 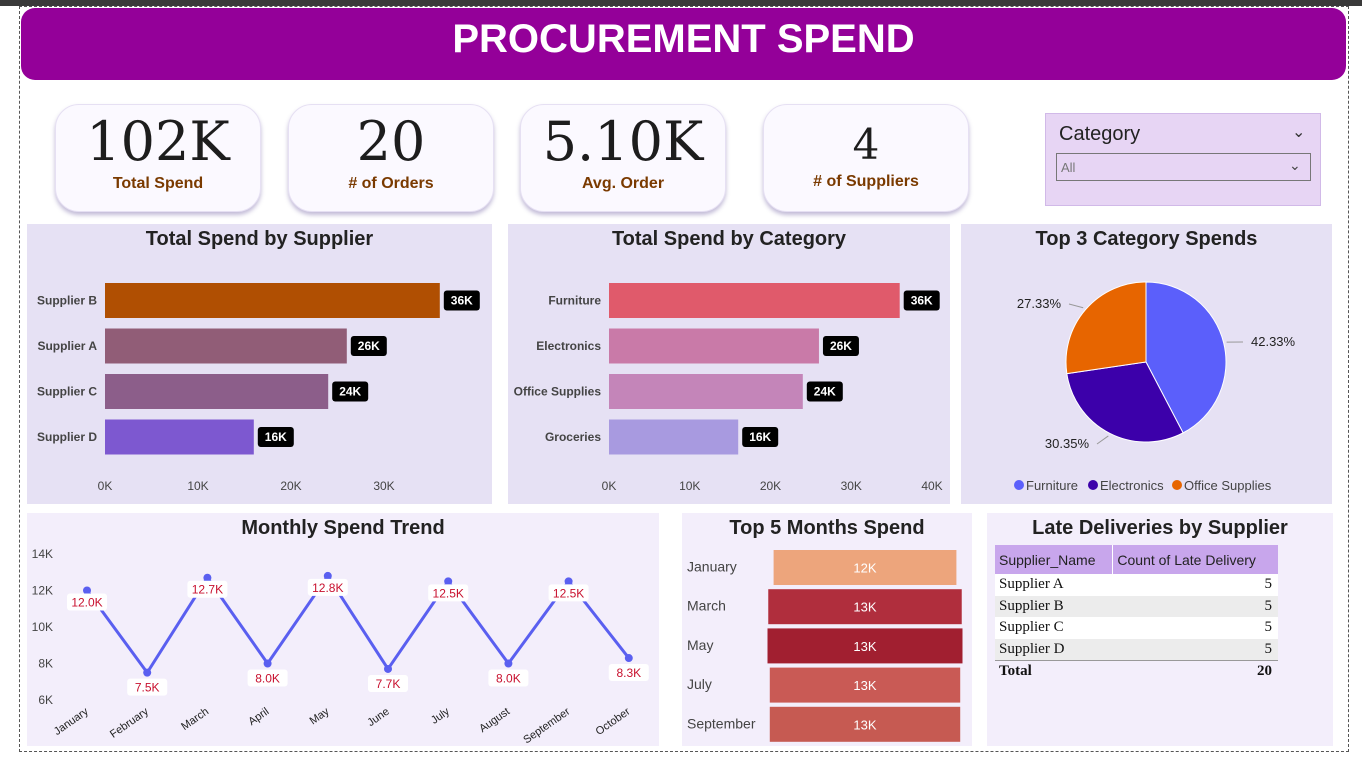 I want to click on kpi-label: # of Orders, so click(x=391, y=183).